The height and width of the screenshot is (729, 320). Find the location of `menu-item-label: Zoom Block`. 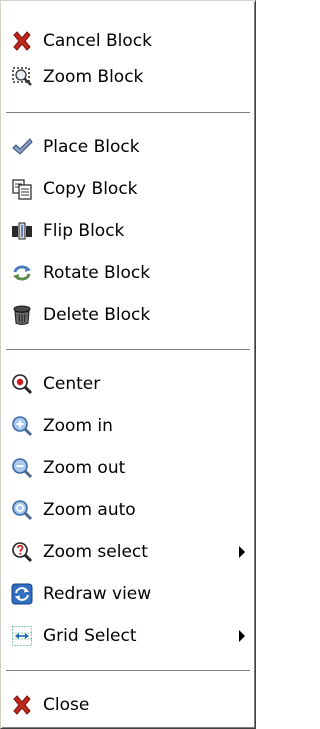

menu-item-label: Zoom Block is located at coordinates (93, 77).